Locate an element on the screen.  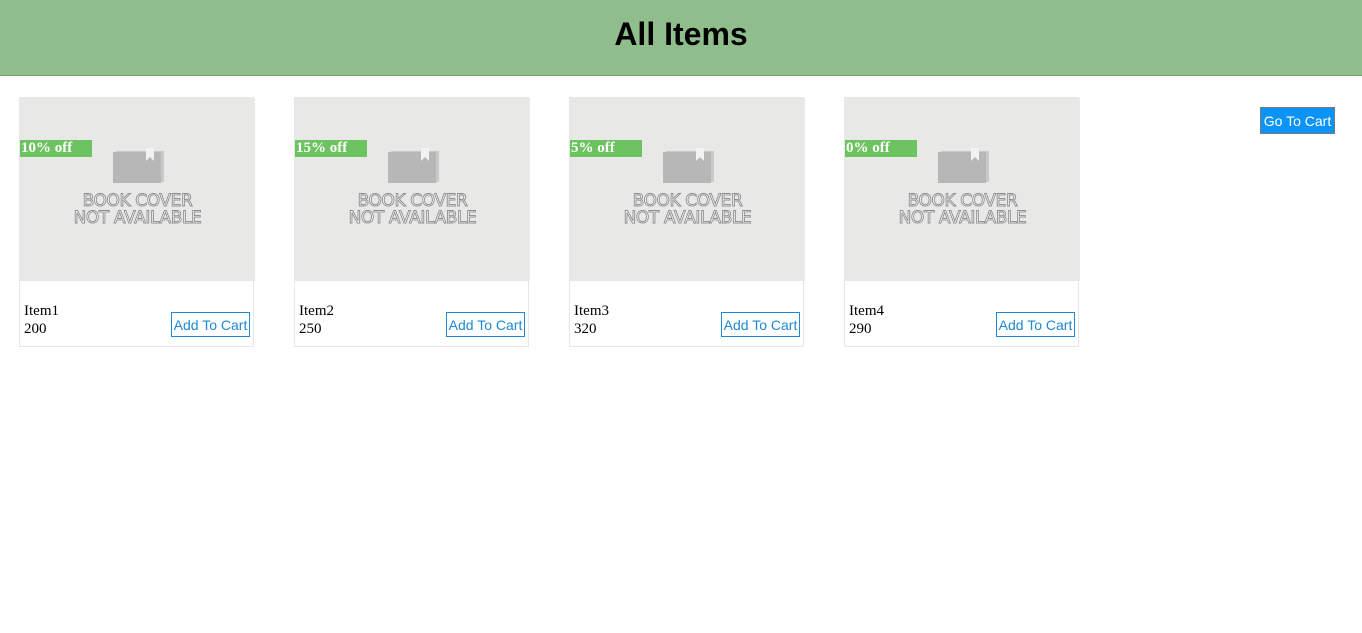
item-name: Item4 is located at coordinates (866, 311).